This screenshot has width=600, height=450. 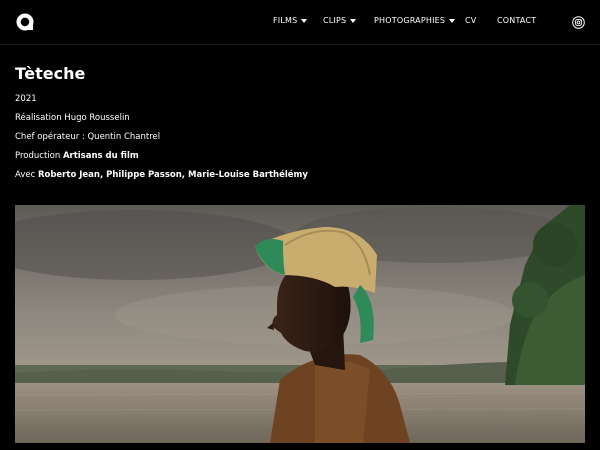 What do you see at coordinates (50, 73) in the screenshot?
I see `page-title: Tèteche` at bounding box center [50, 73].